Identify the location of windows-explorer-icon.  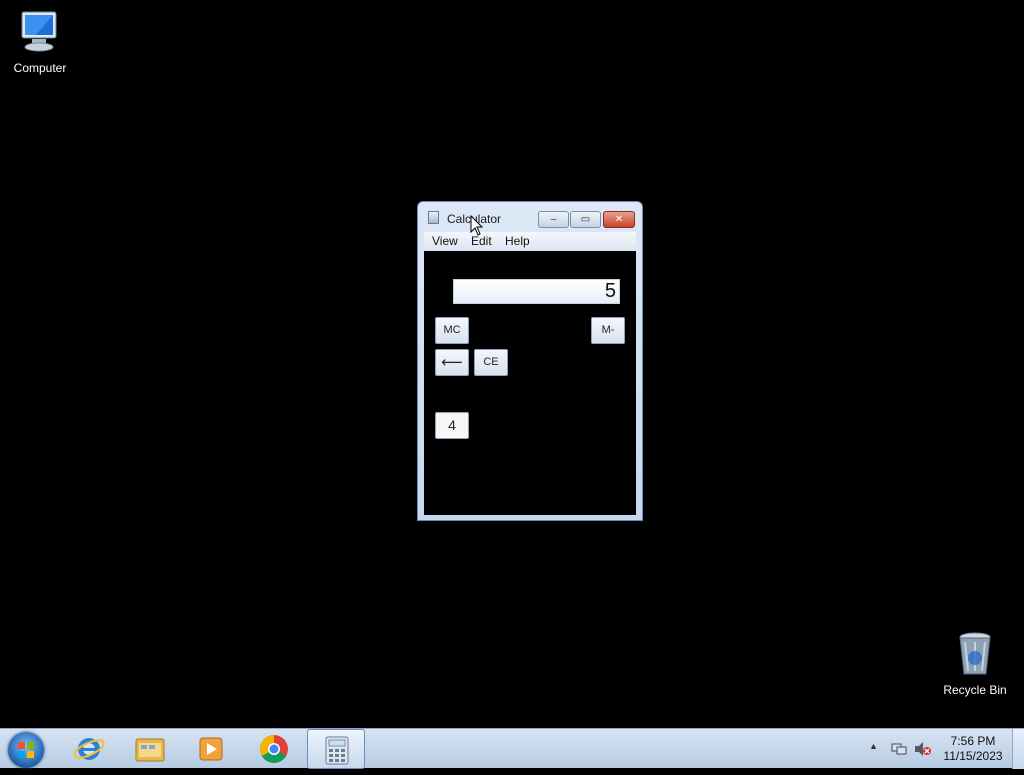
(150, 750).